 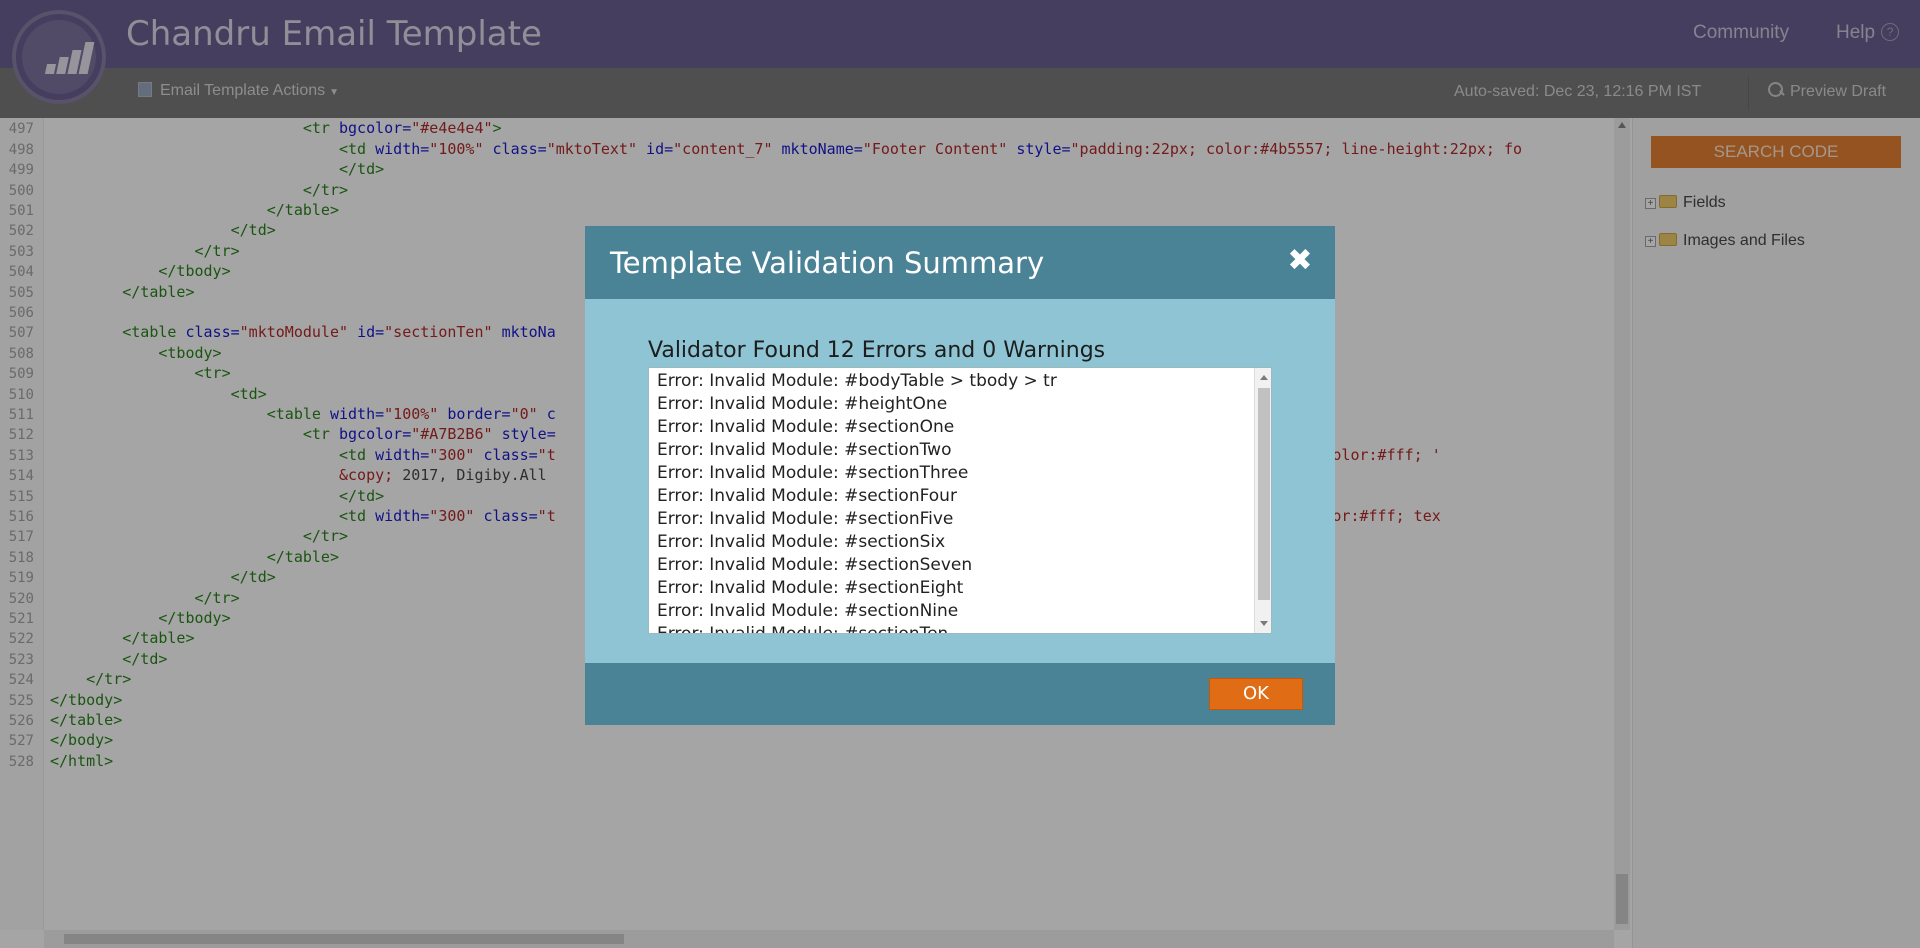 I want to click on error-list-scroll-thumb, so click(x=1264, y=494).